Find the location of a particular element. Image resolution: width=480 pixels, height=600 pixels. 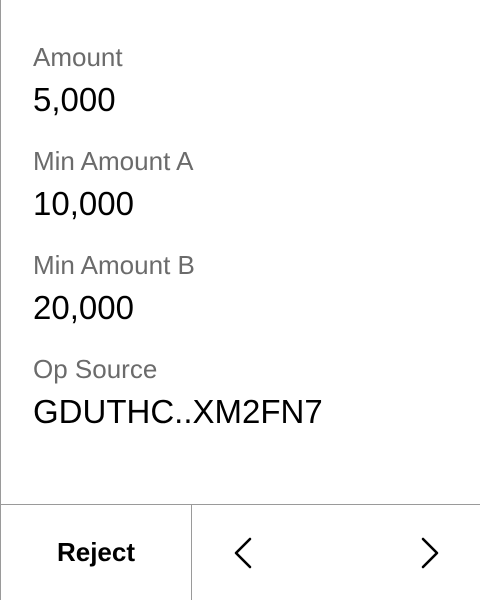

field-label-min-amount-b: Min Amount B is located at coordinates (114, 265).